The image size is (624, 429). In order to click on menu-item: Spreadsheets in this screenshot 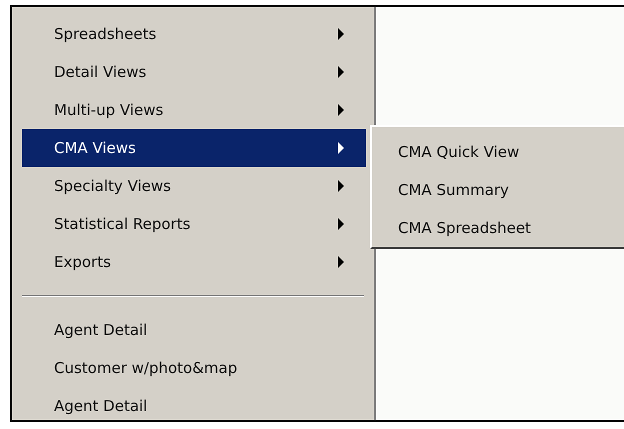, I will do `click(194, 34)`.